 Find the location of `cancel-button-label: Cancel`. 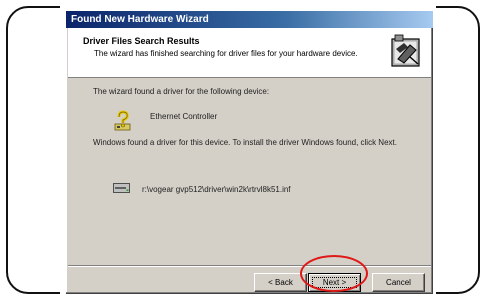

cancel-button-label: Cancel is located at coordinates (398, 282).